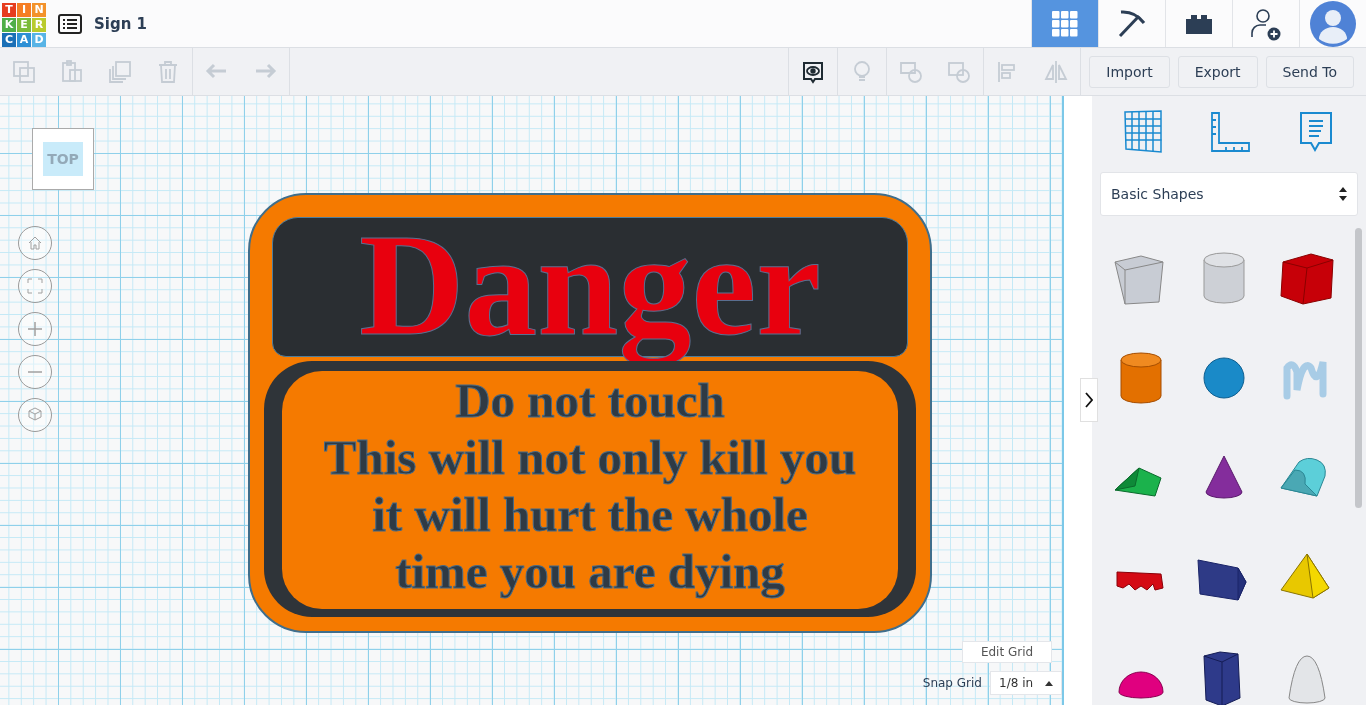 Image resolution: width=1366 pixels, height=705 pixels. I want to click on toolbar-button: Import, so click(1129, 71).